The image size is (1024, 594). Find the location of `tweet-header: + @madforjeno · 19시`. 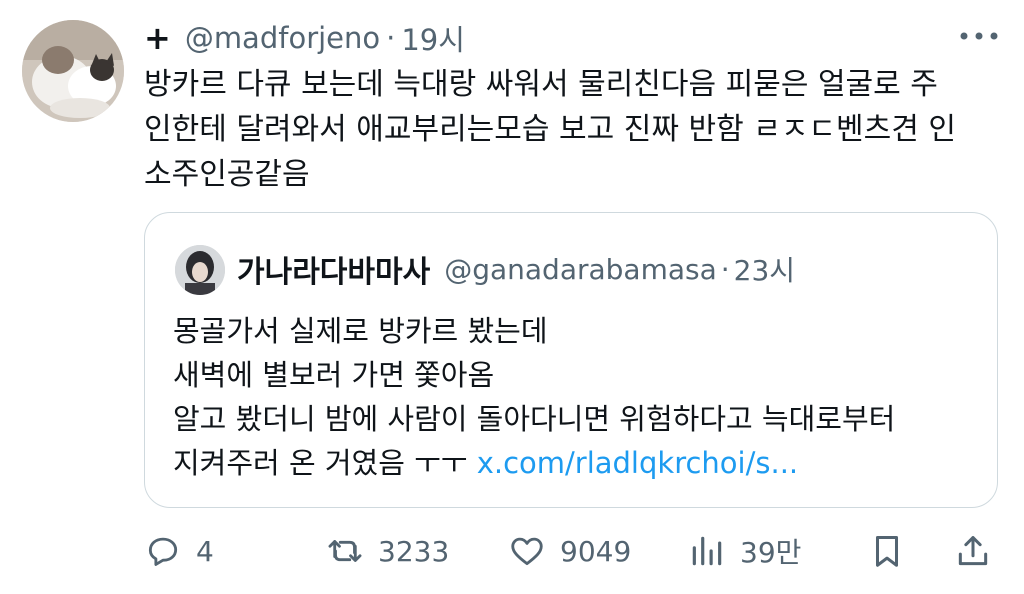

tweet-header: + @madforjeno · 19시 is located at coordinates (304, 38).